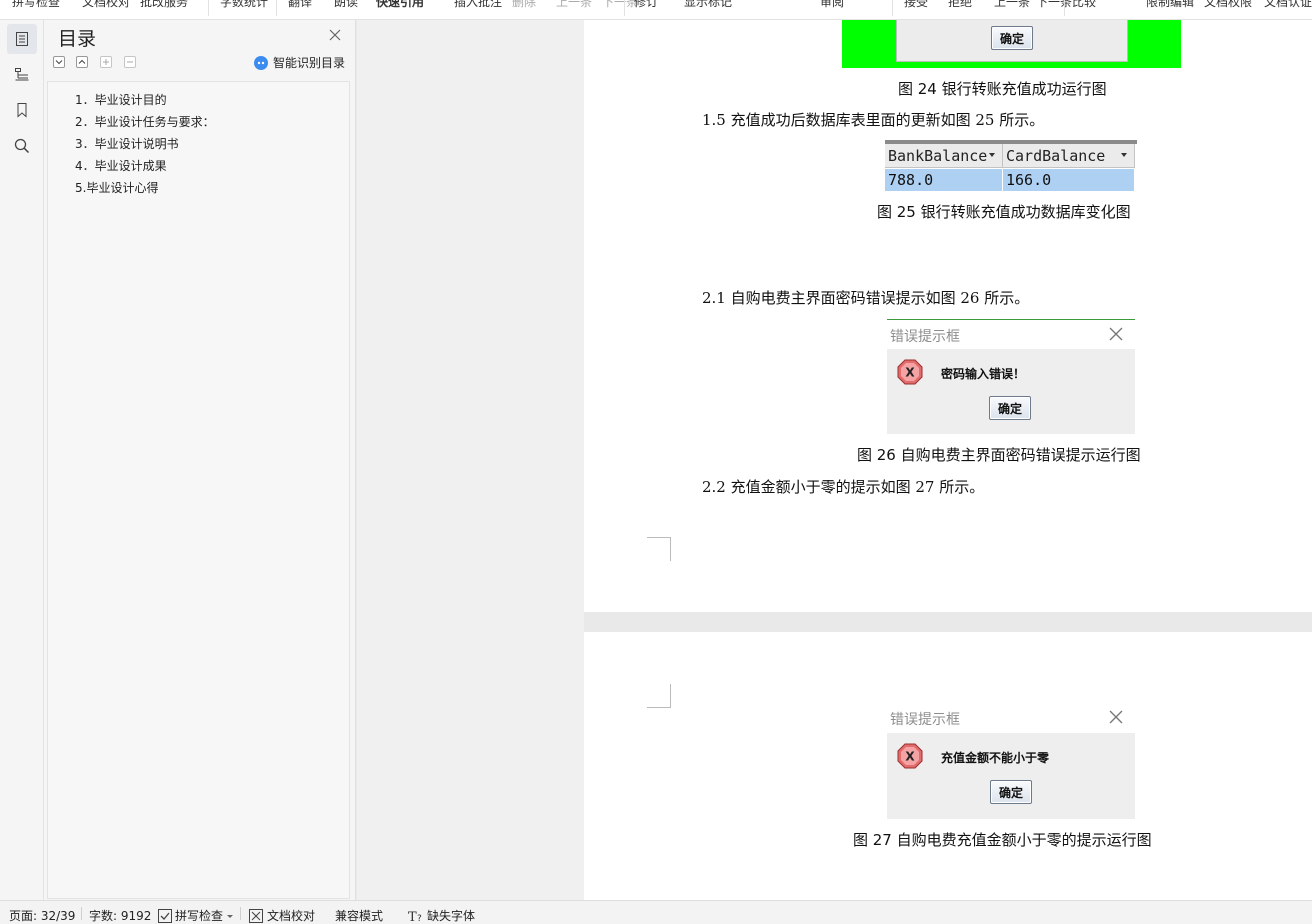  I want to click on insert-comment-tool: 插入批注, so click(478, 5).